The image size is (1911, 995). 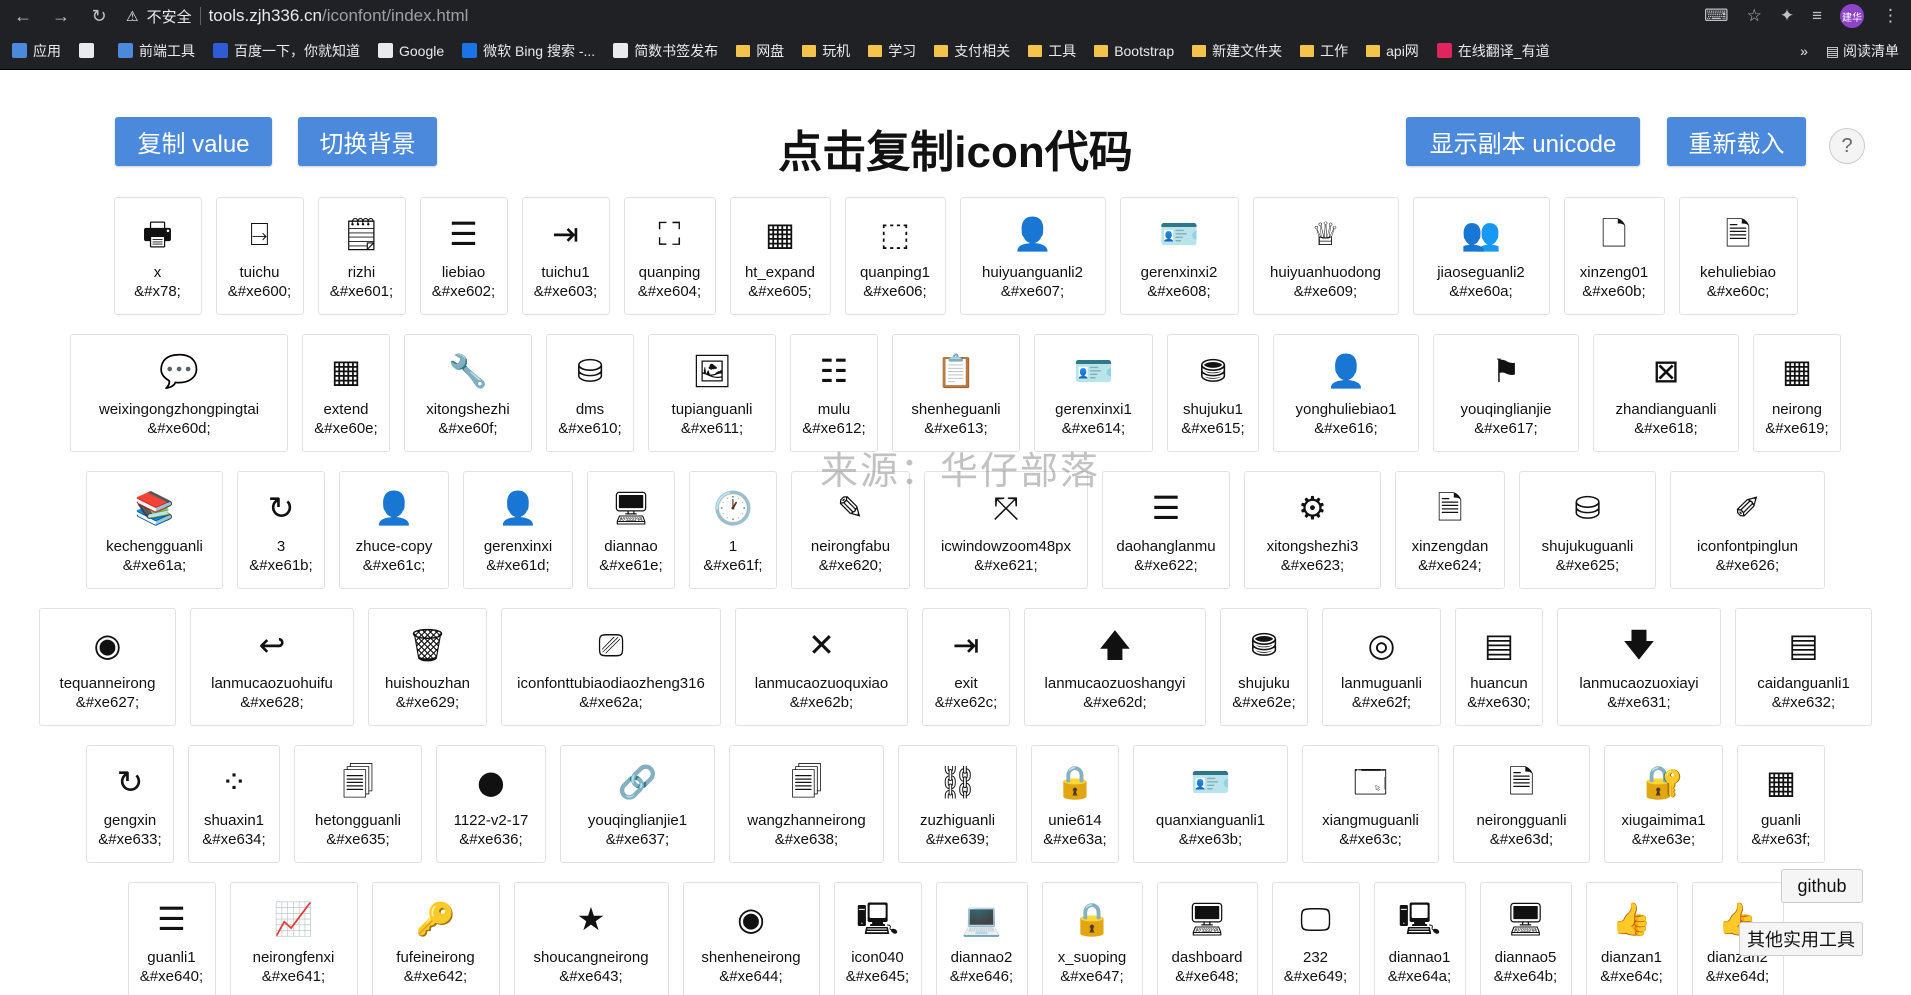 What do you see at coordinates (1315, 938) in the screenshot?
I see `icon-card: 🖵 232 &#xe649;` at bounding box center [1315, 938].